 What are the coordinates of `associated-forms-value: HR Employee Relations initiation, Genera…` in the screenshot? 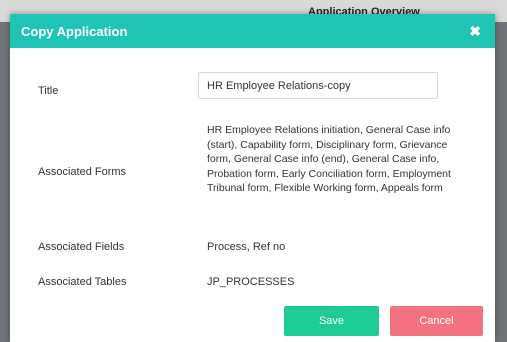 It's located at (329, 159).